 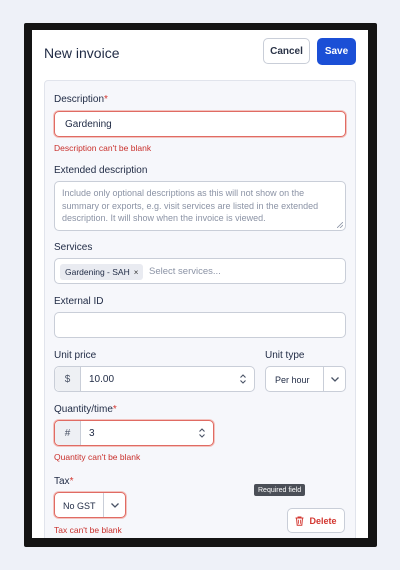 What do you see at coordinates (81, 99) in the screenshot?
I see `description-label: Description*` at bounding box center [81, 99].